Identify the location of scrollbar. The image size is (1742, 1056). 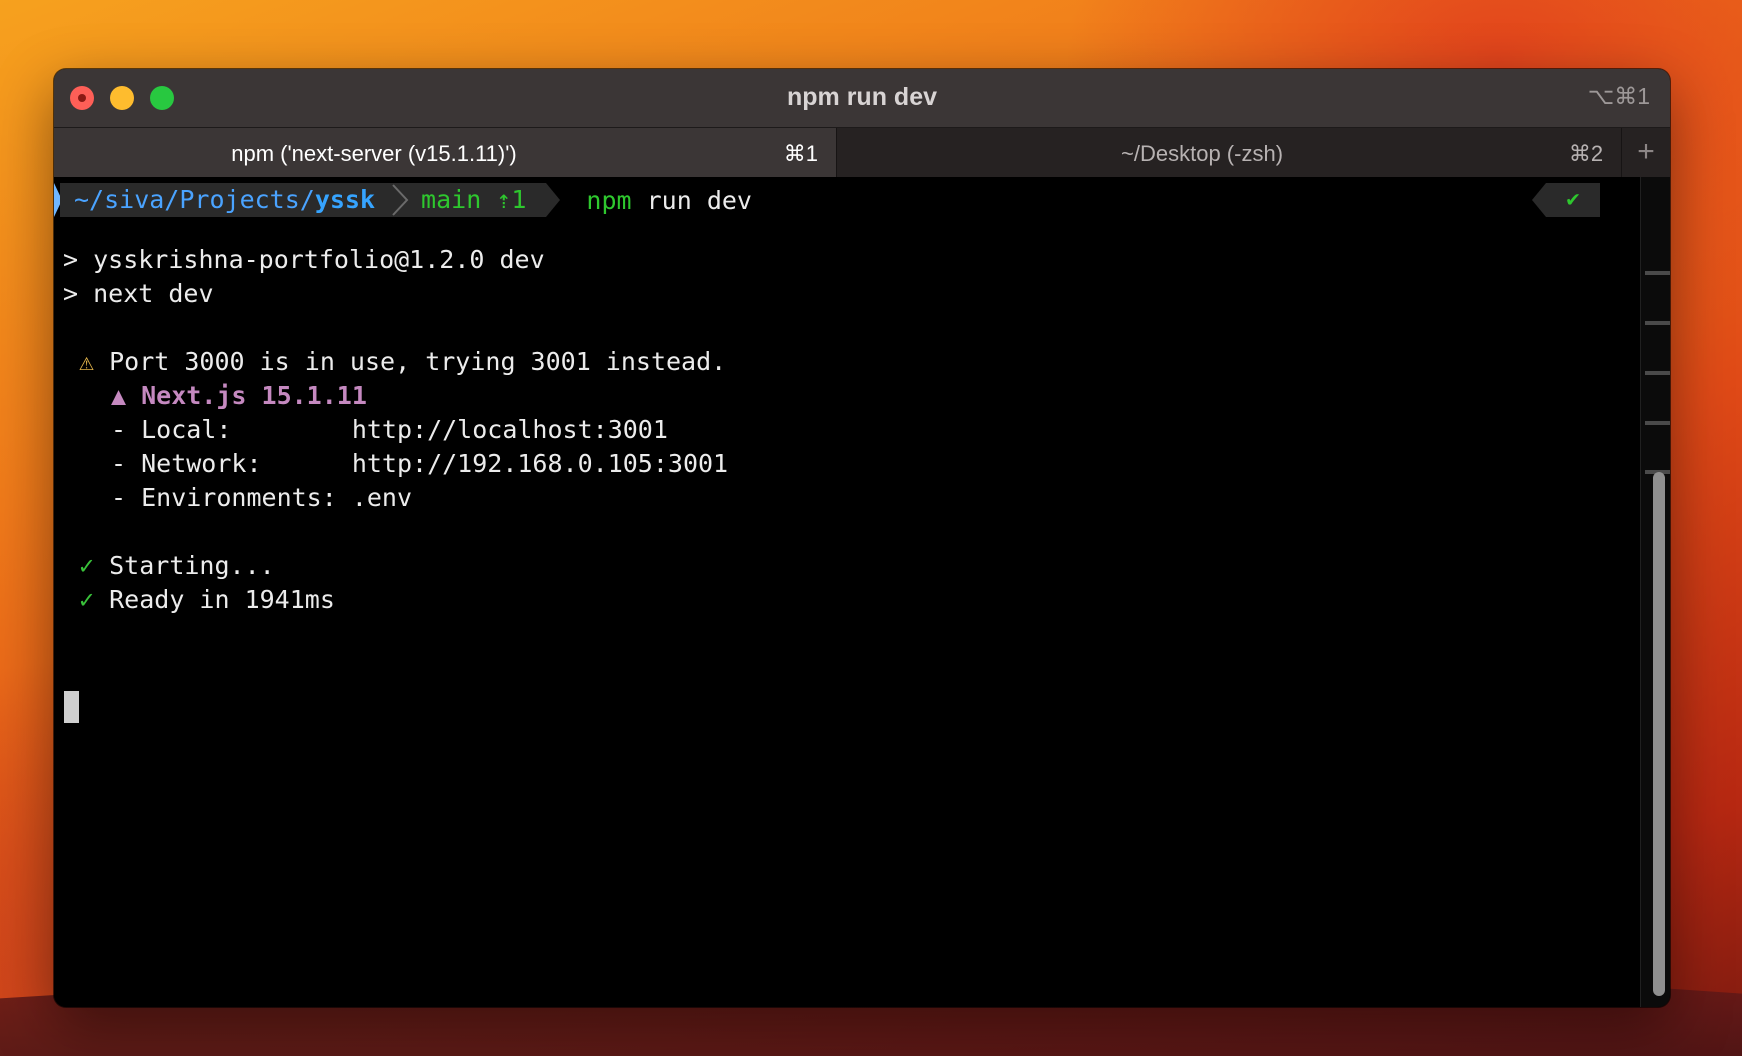
(1655, 592).